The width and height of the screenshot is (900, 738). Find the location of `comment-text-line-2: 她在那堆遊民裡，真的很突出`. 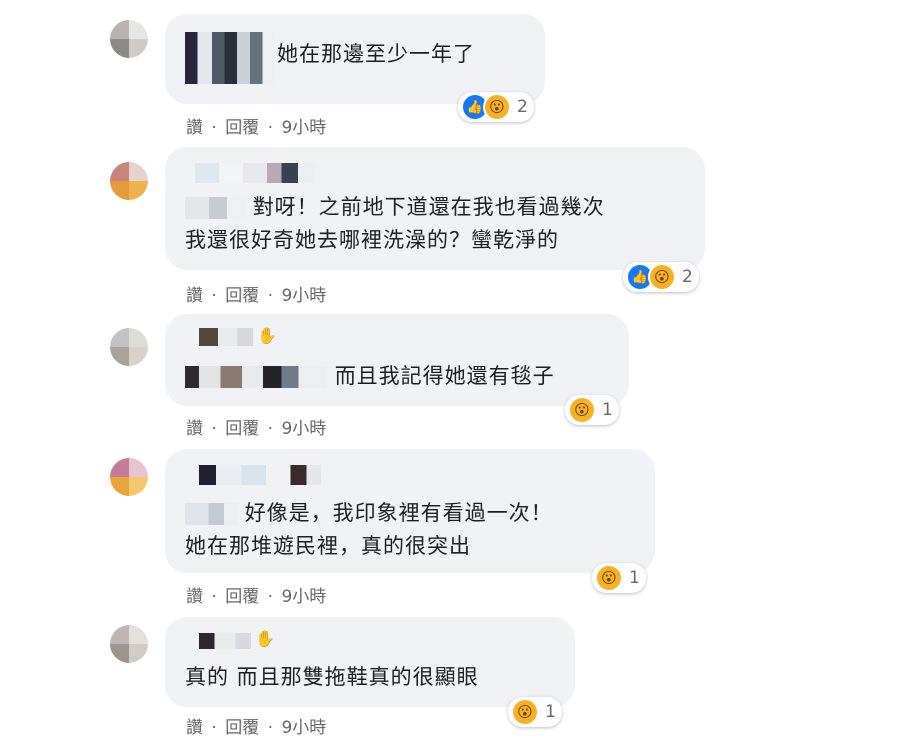

comment-text-line-2: 她在那堆遊民裡，真的很突出 is located at coordinates (328, 546).